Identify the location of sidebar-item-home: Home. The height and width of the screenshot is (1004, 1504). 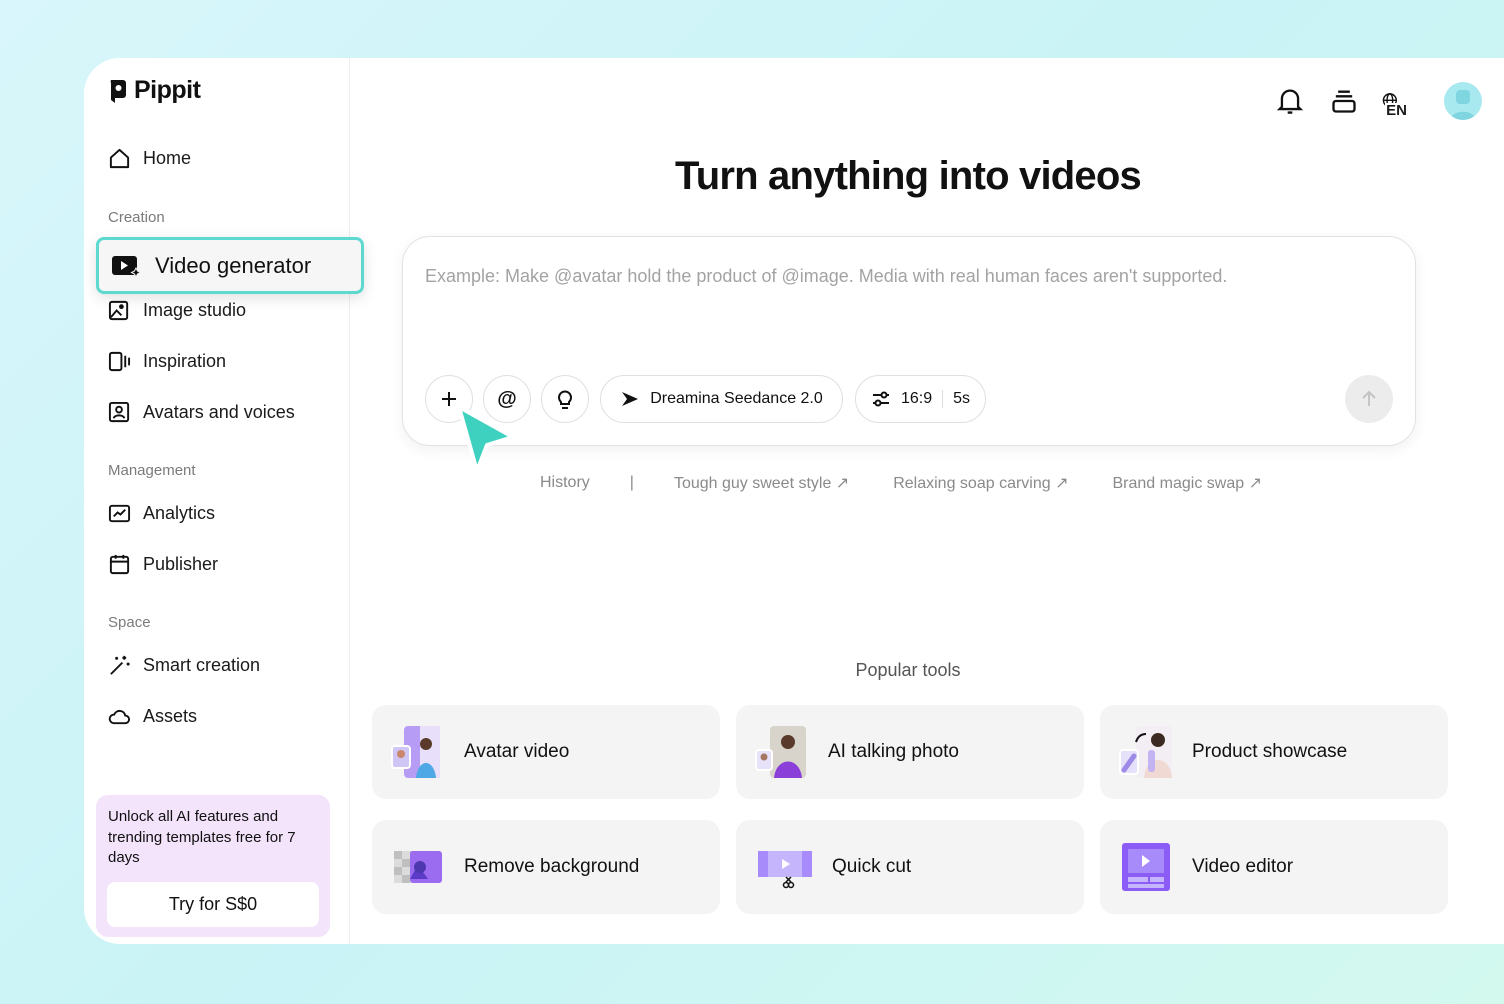
(149, 158).